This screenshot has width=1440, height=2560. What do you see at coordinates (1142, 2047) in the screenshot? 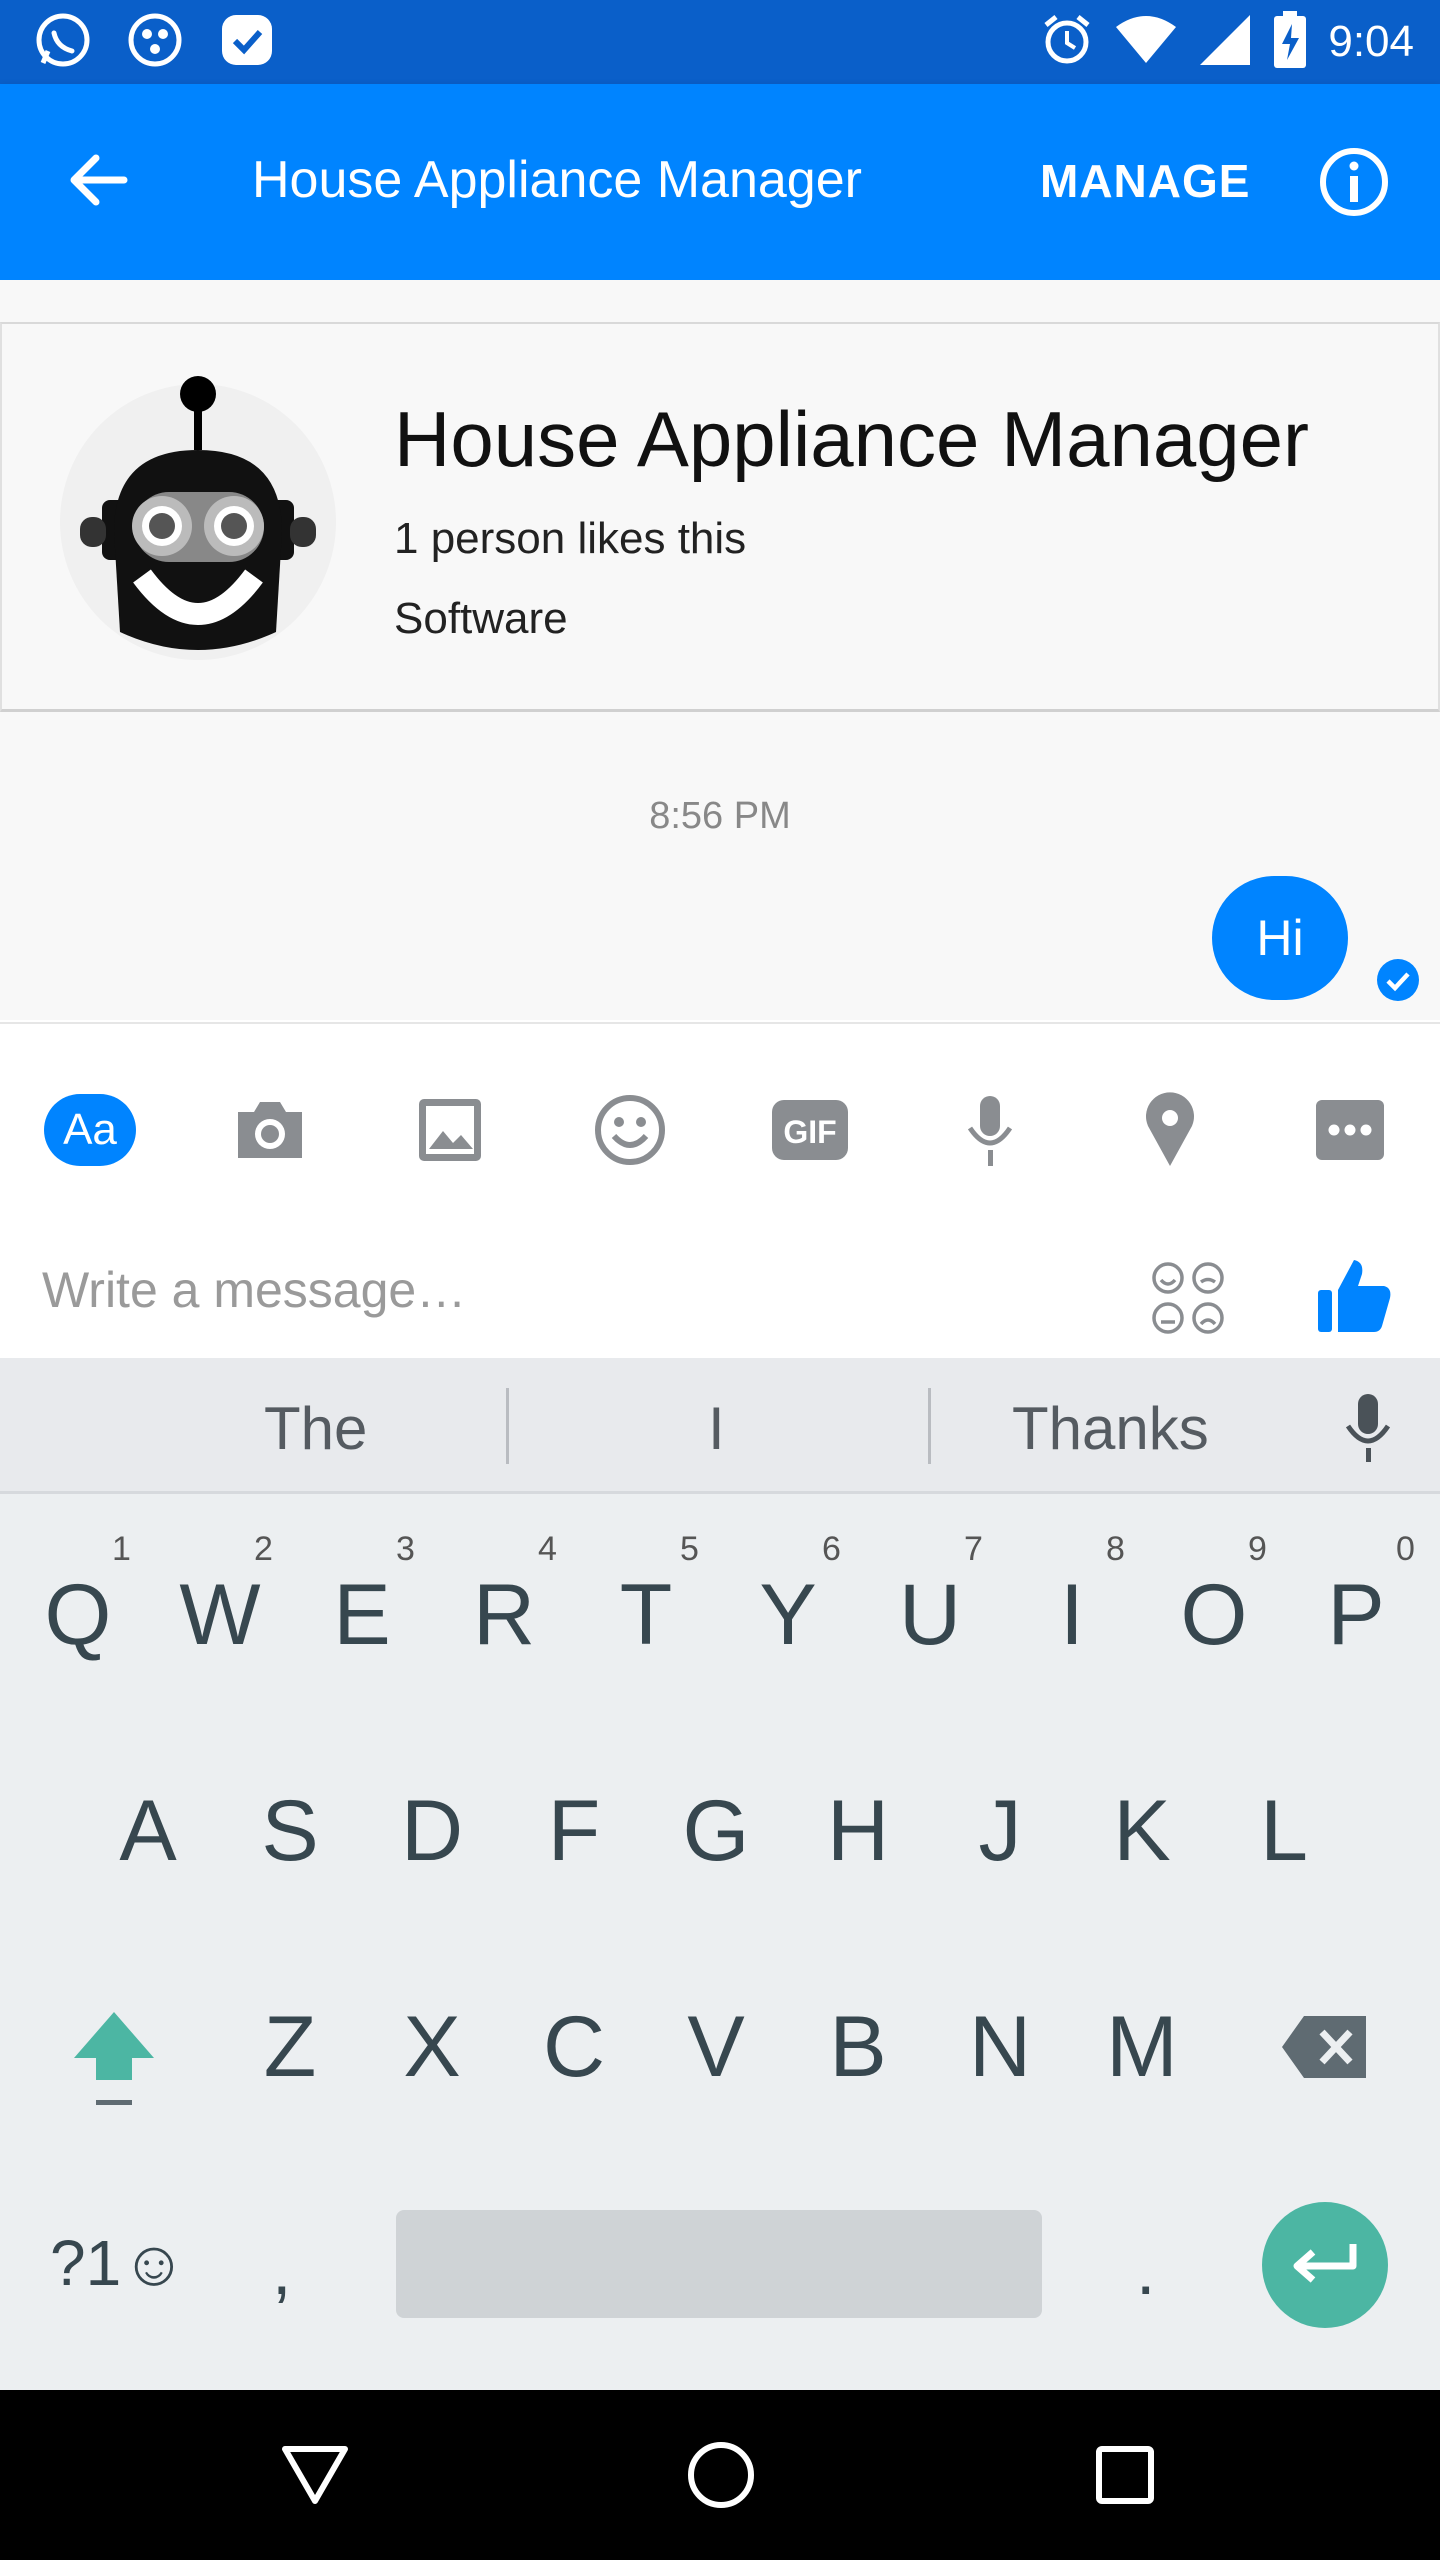
I see `key-m: M` at bounding box center [1142, 2047].